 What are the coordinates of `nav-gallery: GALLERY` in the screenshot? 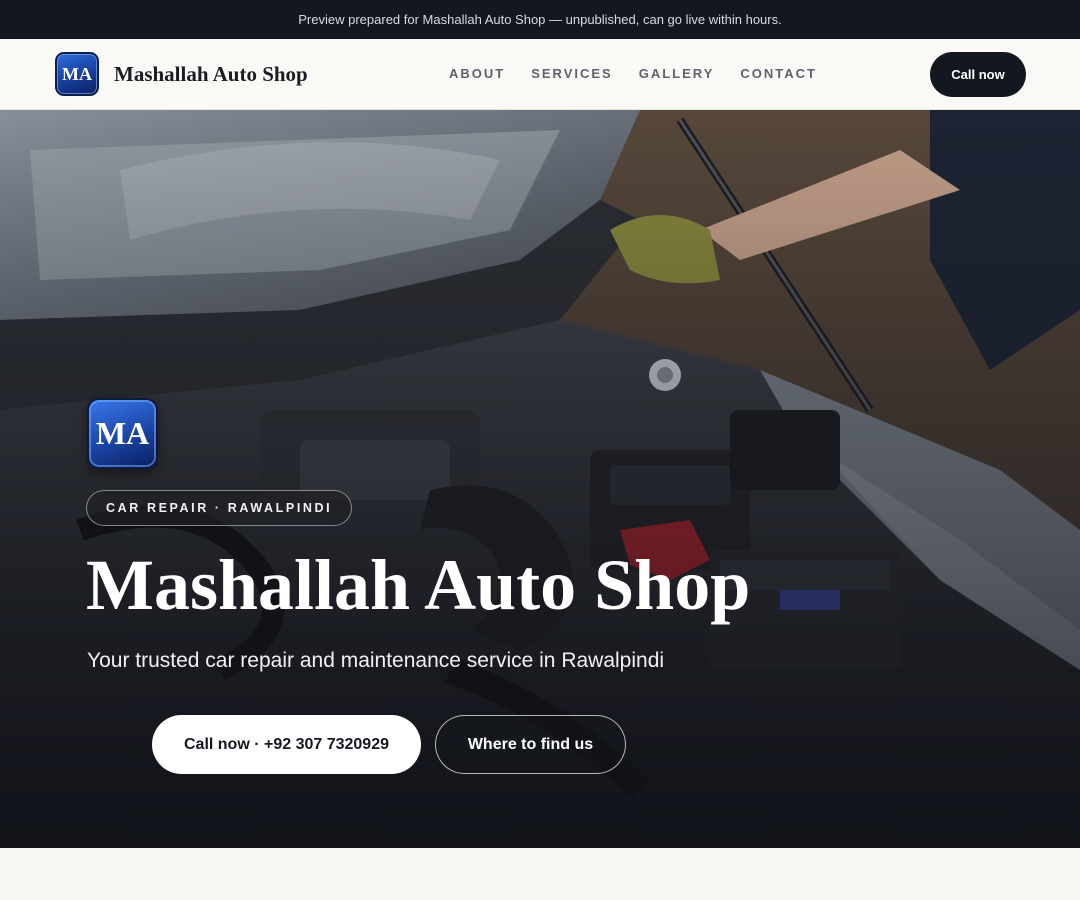 It's located at (677, 73).